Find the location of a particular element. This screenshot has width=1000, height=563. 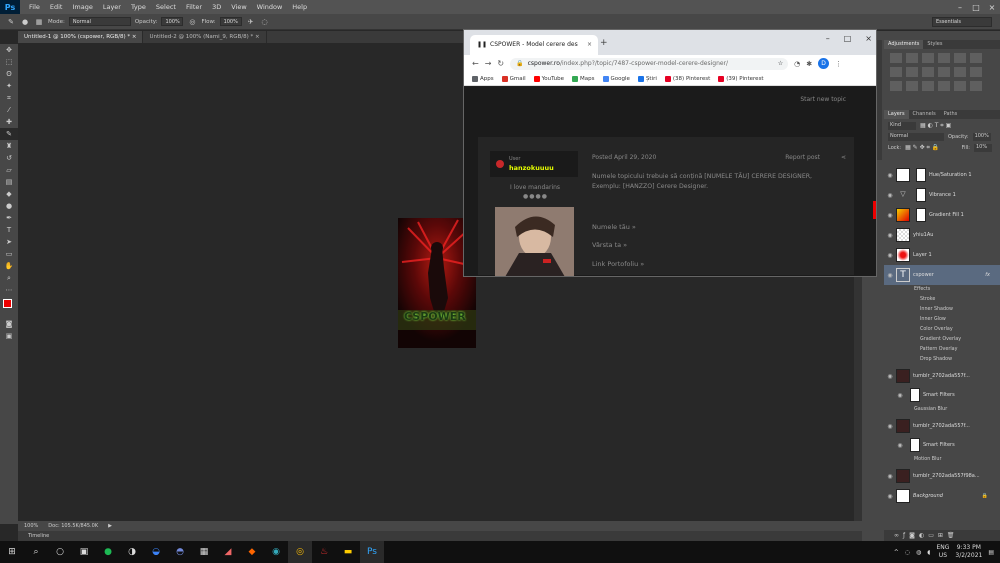

menu-kebab-icon: ⋮ is located at coordinates (838, 64).